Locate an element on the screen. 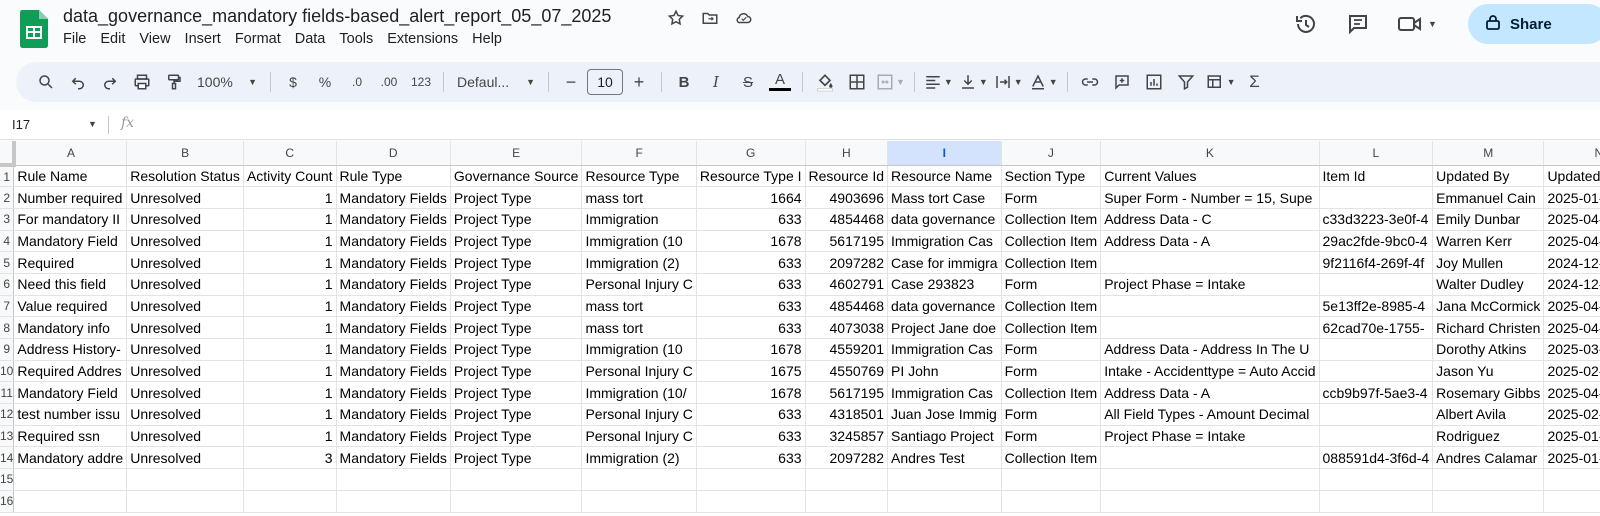 This screenshot has width=1600, height=516. column-header-i: I is located at coordinates (944, 153).